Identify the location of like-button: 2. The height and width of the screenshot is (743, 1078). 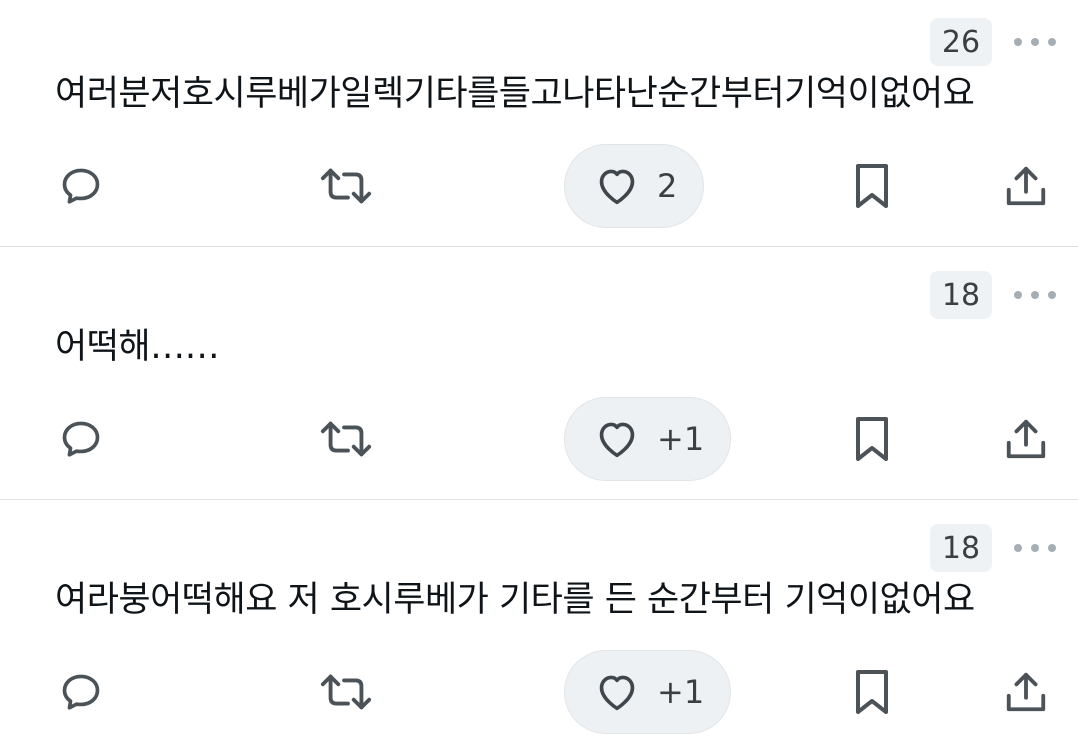
(634, 186).